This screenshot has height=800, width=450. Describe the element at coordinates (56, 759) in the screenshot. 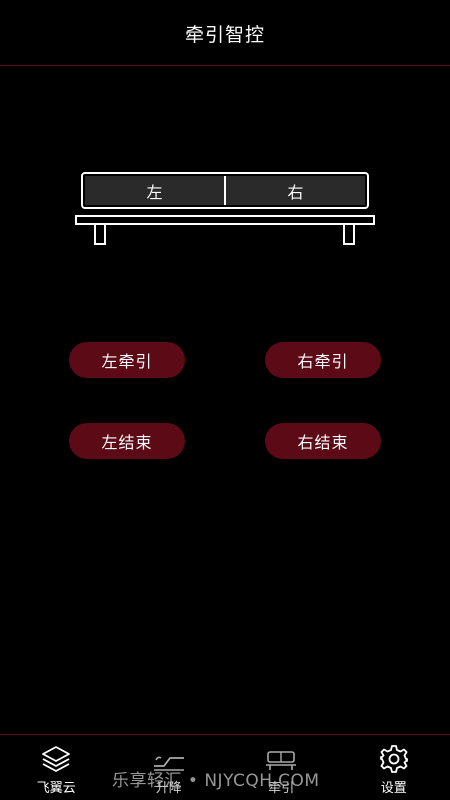

I see `layers-icon` at that location.